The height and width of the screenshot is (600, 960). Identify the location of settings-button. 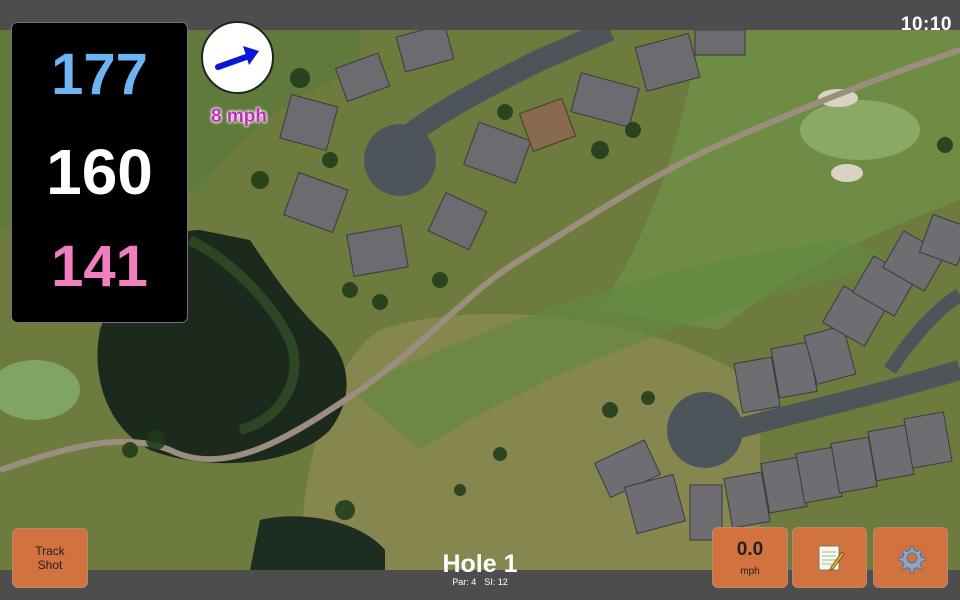
(910, 557).